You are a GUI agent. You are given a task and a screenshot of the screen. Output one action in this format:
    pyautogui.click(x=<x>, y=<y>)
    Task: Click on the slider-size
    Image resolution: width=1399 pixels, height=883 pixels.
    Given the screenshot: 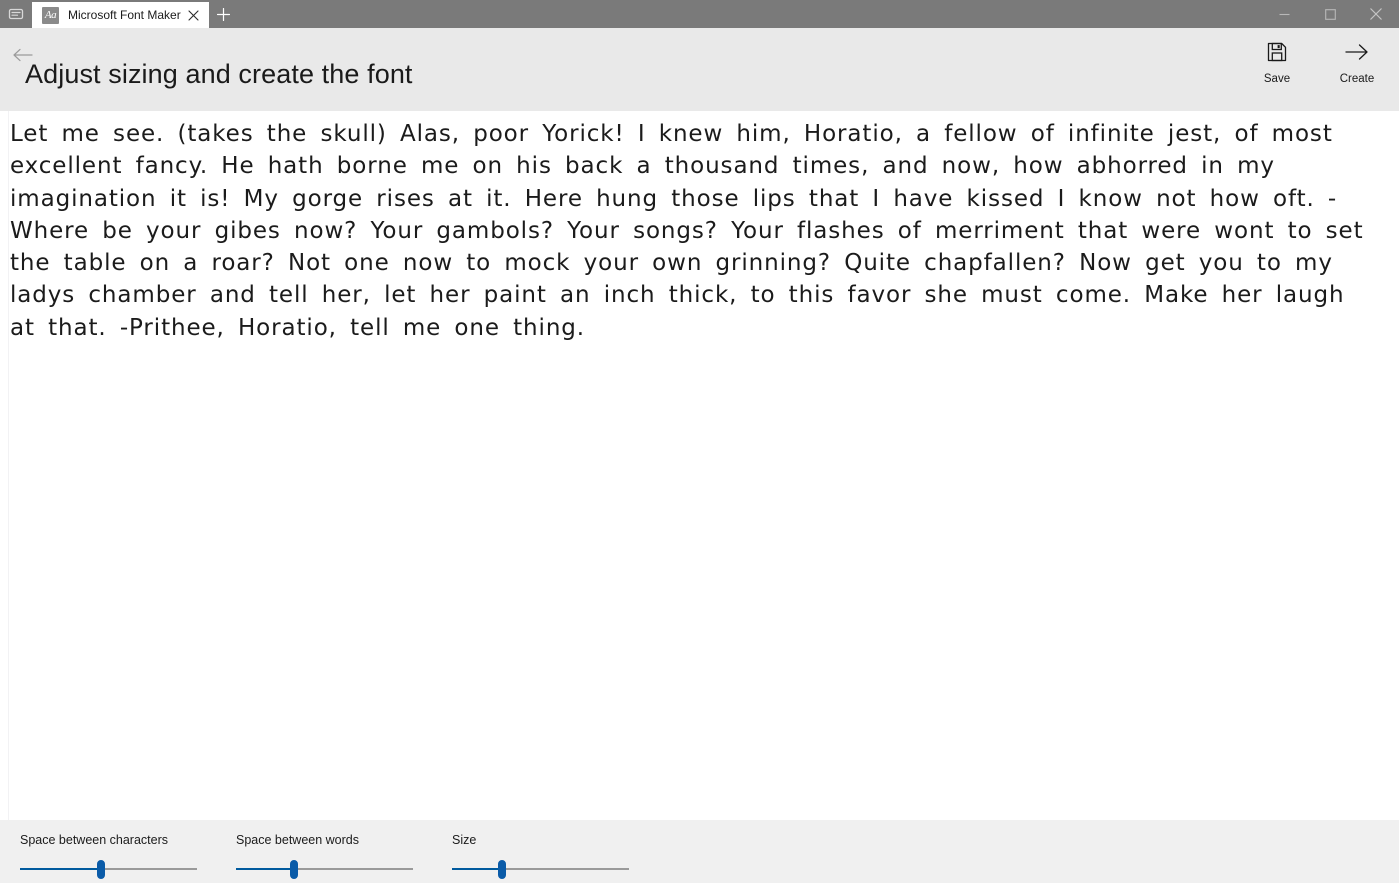 What is the action you would take?
    pyautogui.click(x=540, y=869)
    